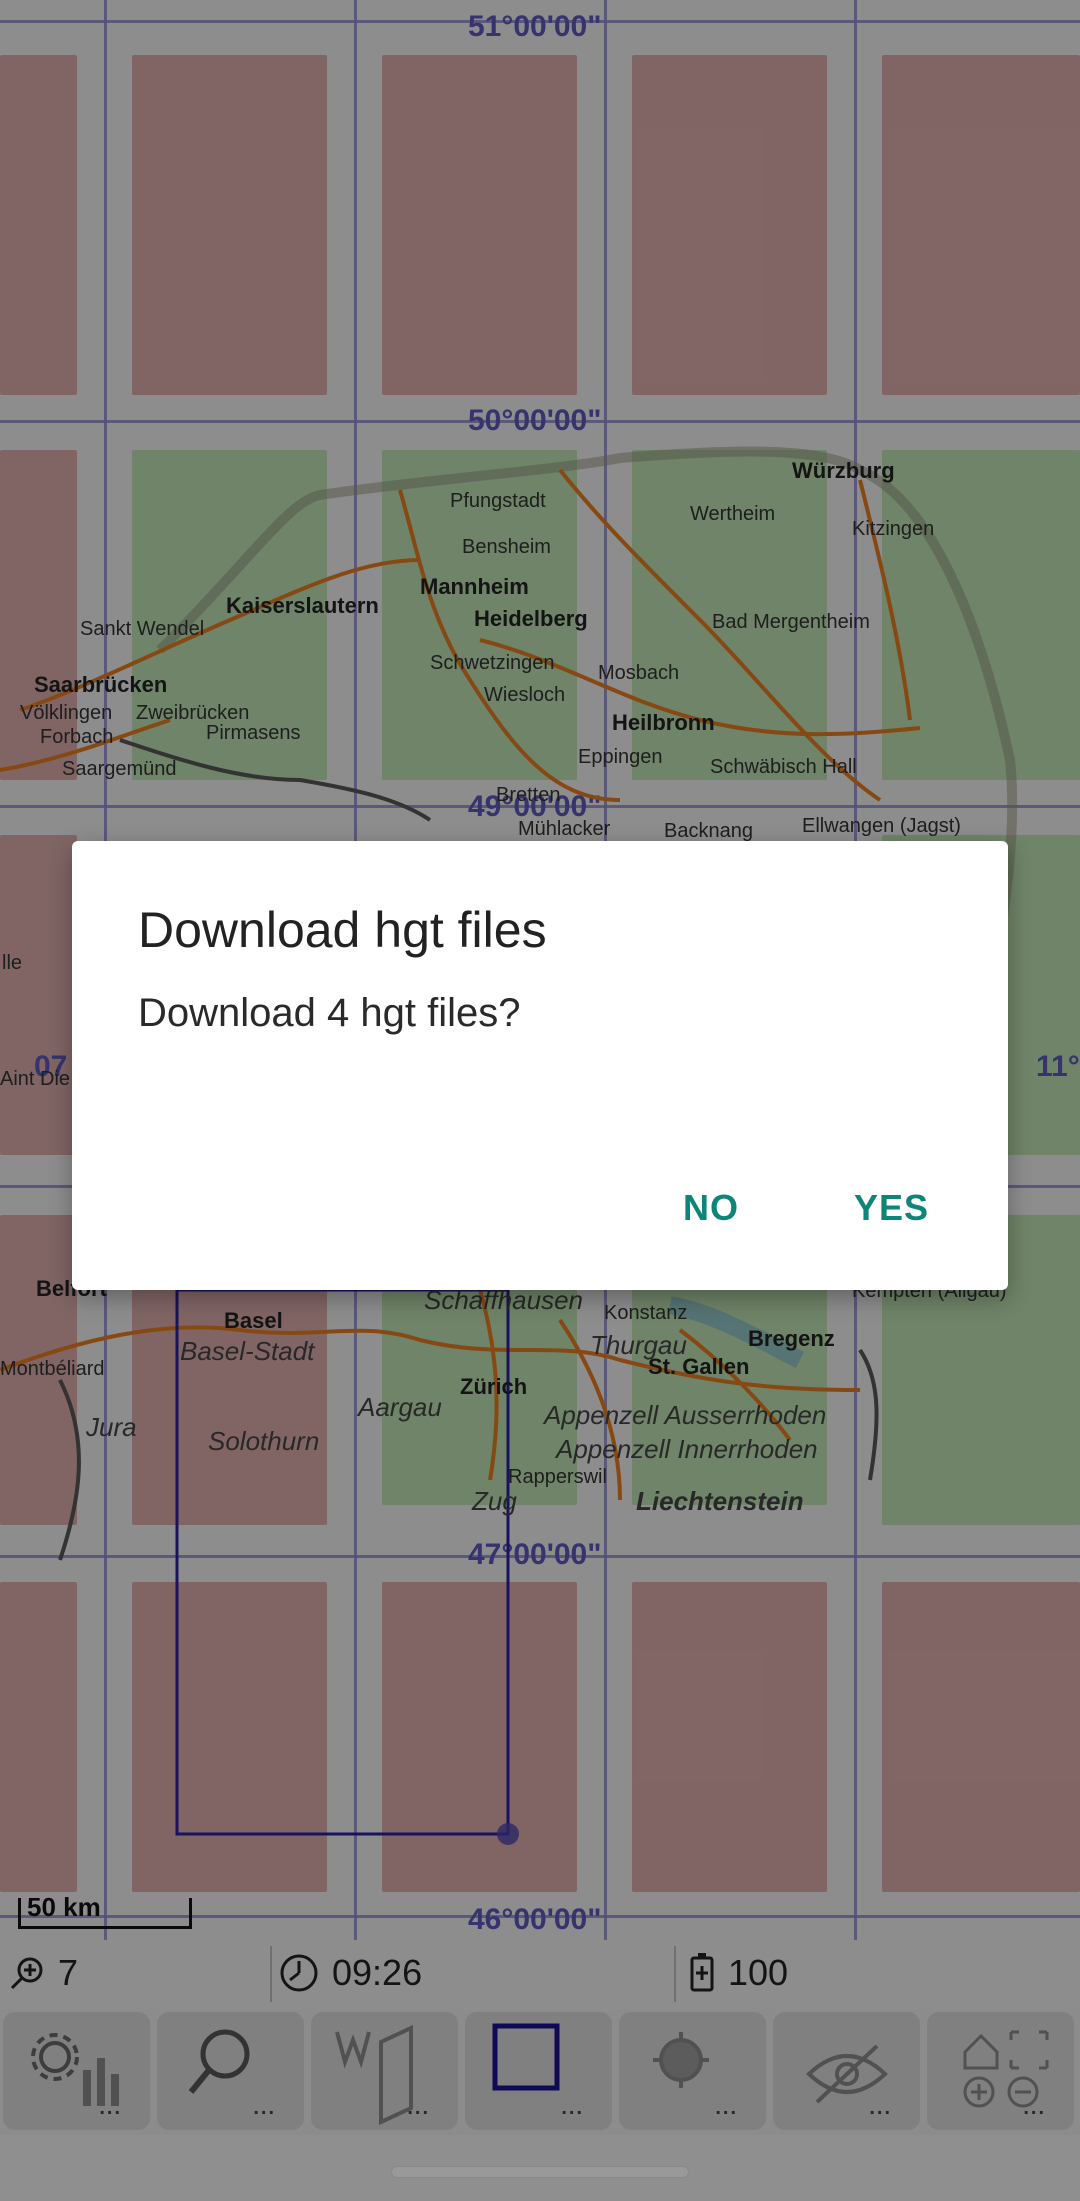 This screenshot has width=1080, height=2201. Describe the element at coordinates (342, 930) in the screenshot. I see `dialog-title: Download hgt files` at that location.